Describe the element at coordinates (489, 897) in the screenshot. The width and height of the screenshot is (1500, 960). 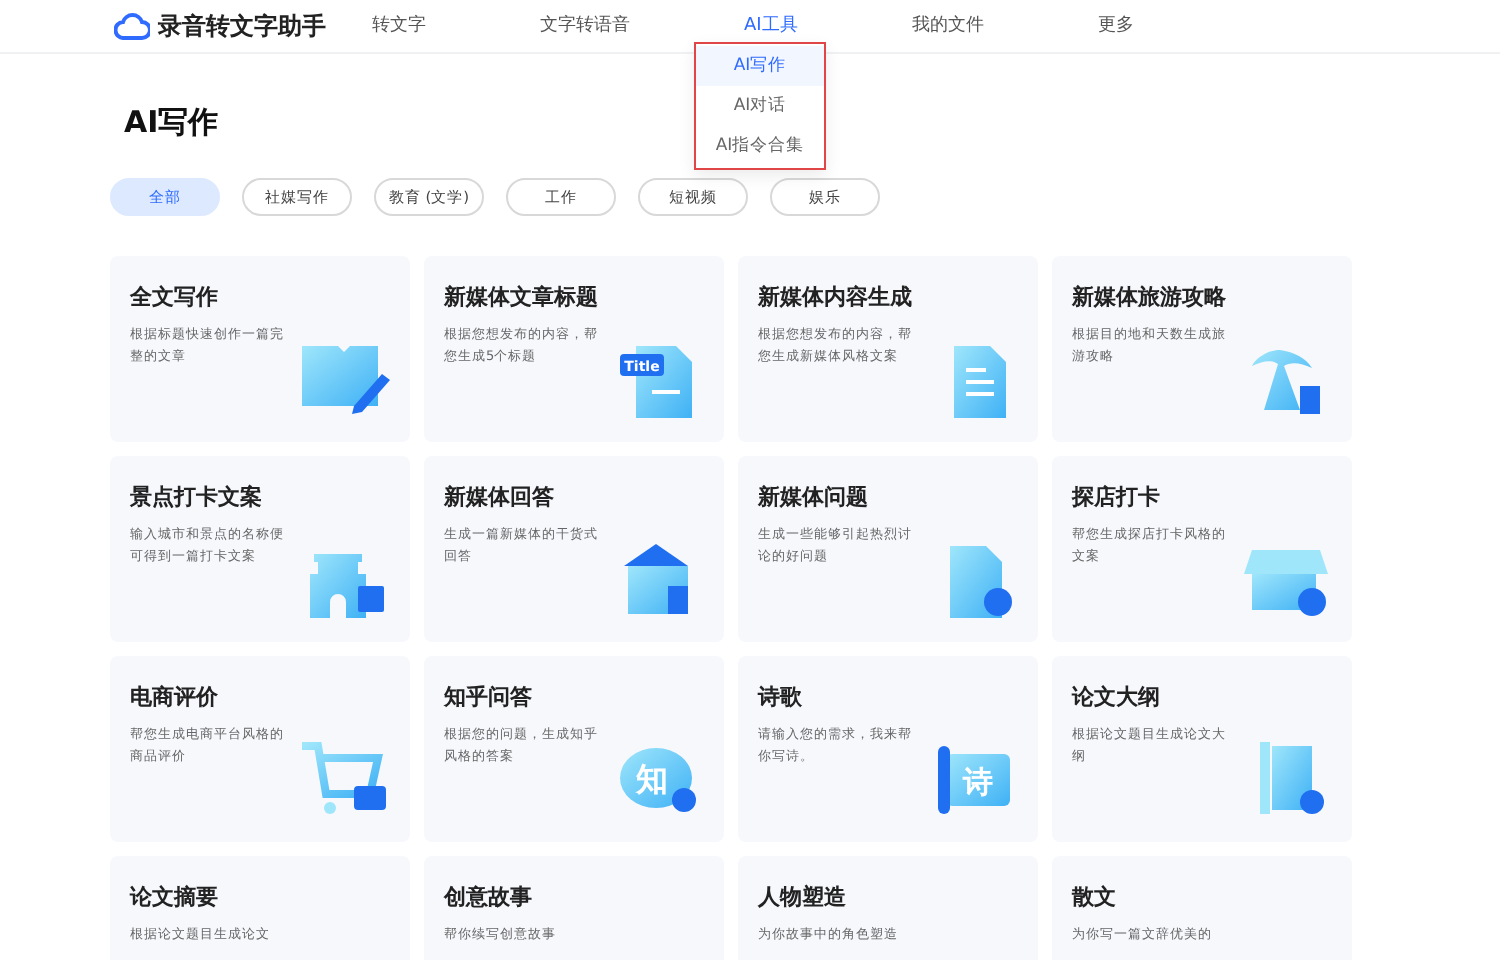
I see `card-title: 创意故事` at that location.